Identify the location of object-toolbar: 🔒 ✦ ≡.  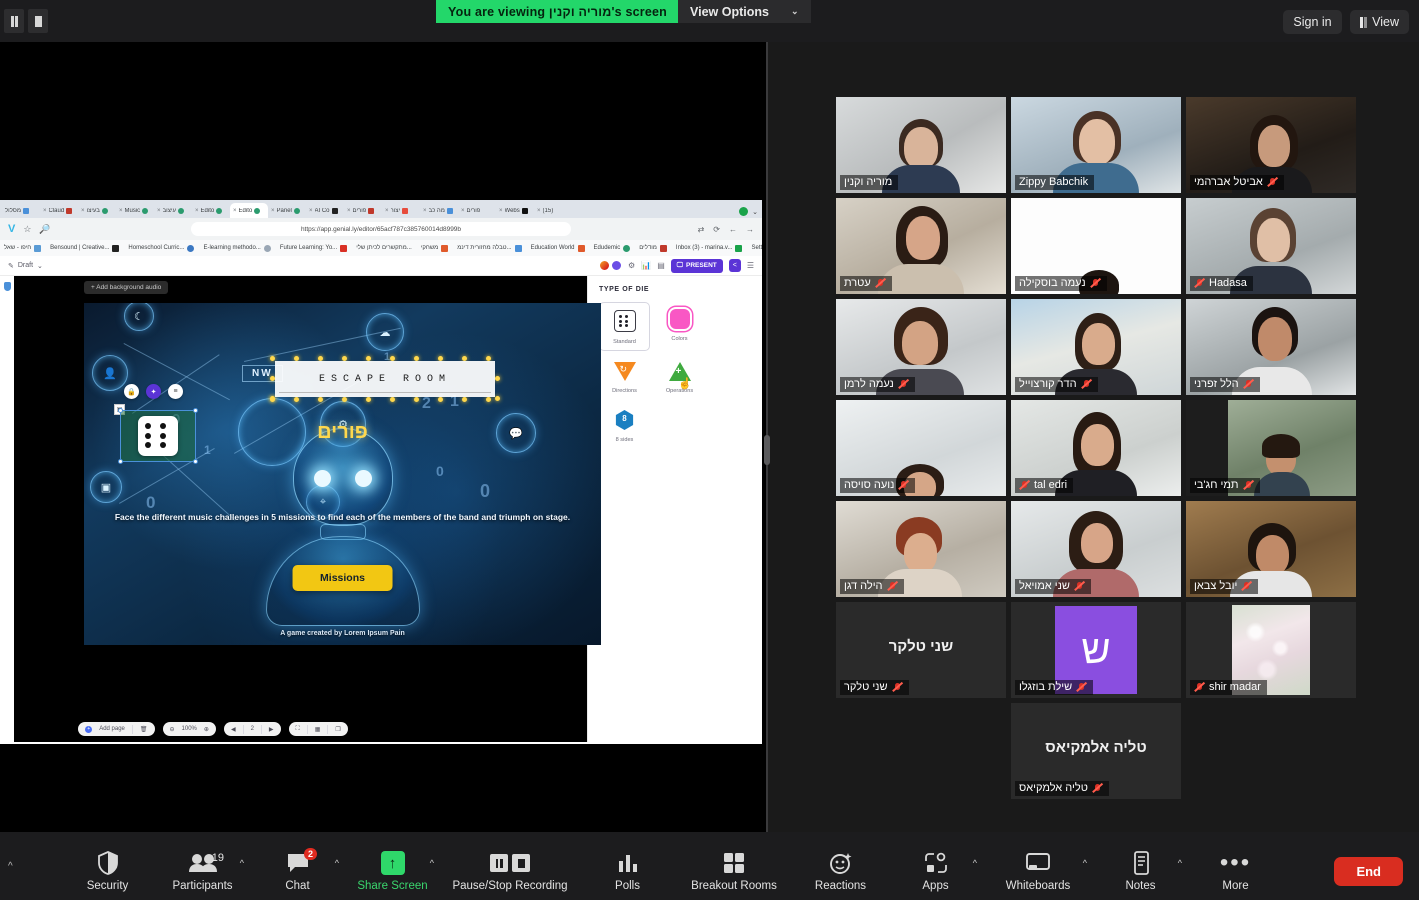
(153, 391).